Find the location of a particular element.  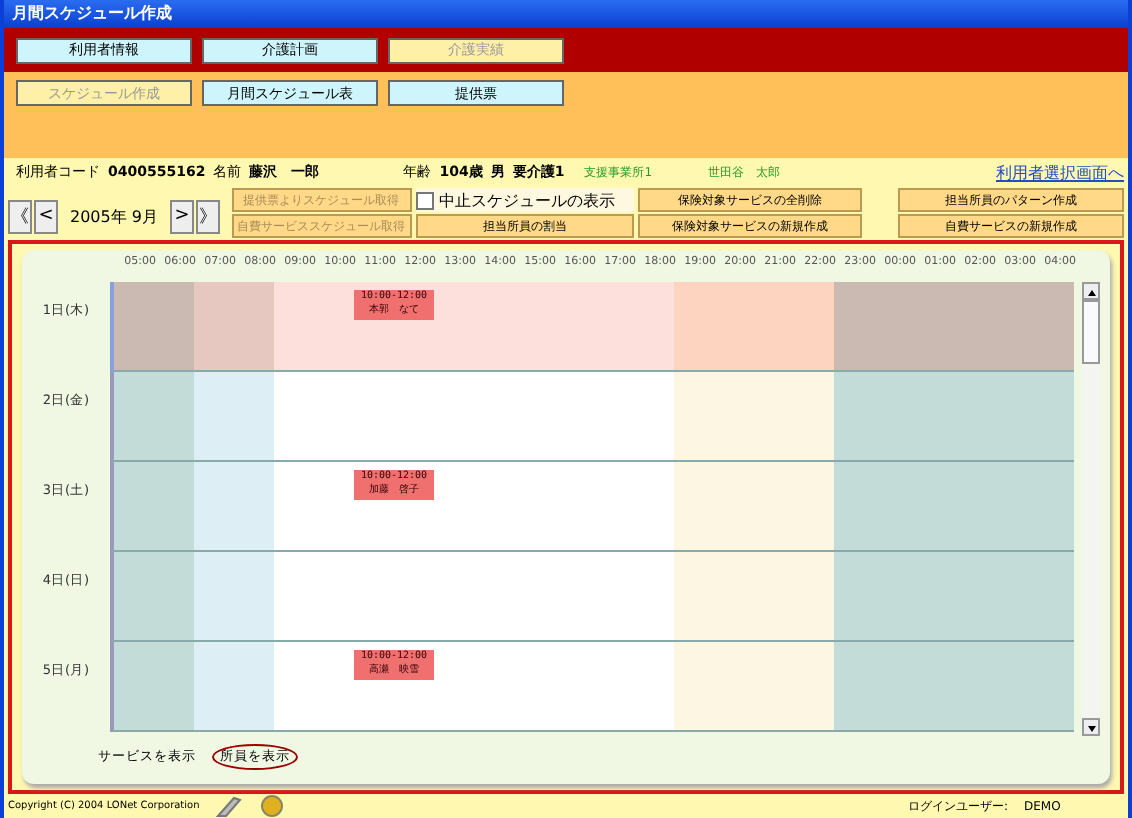

month-label: 2005年 9月 is located at coordinates (114, 216).